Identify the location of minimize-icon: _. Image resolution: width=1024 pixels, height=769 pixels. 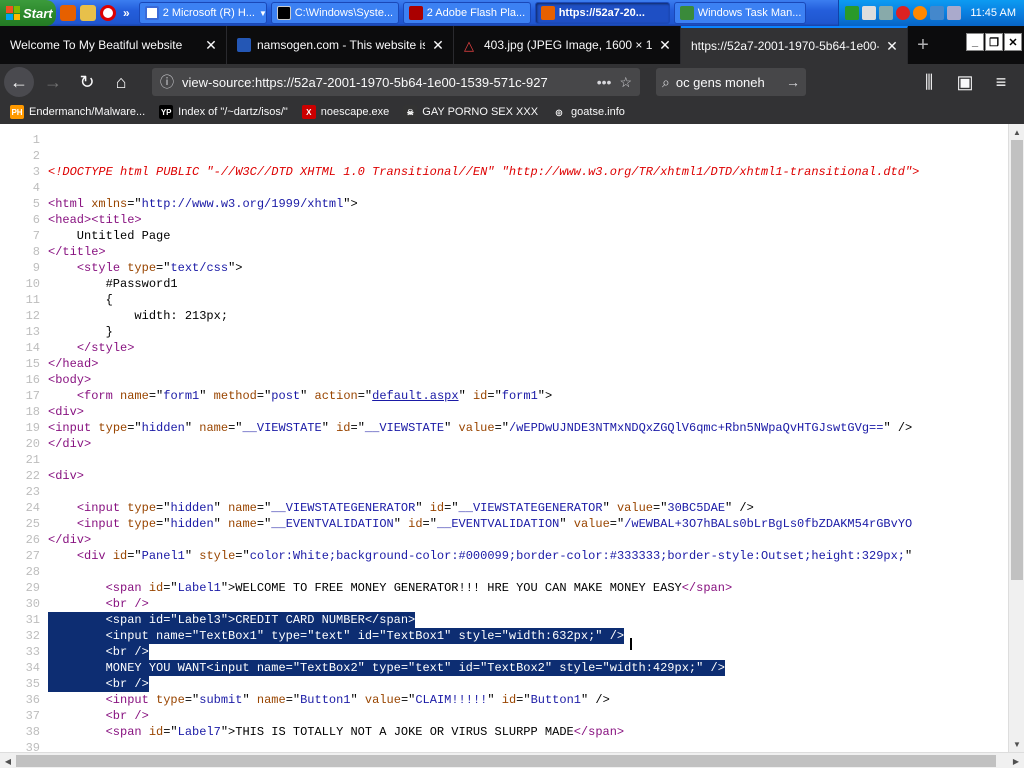
(975, 42).